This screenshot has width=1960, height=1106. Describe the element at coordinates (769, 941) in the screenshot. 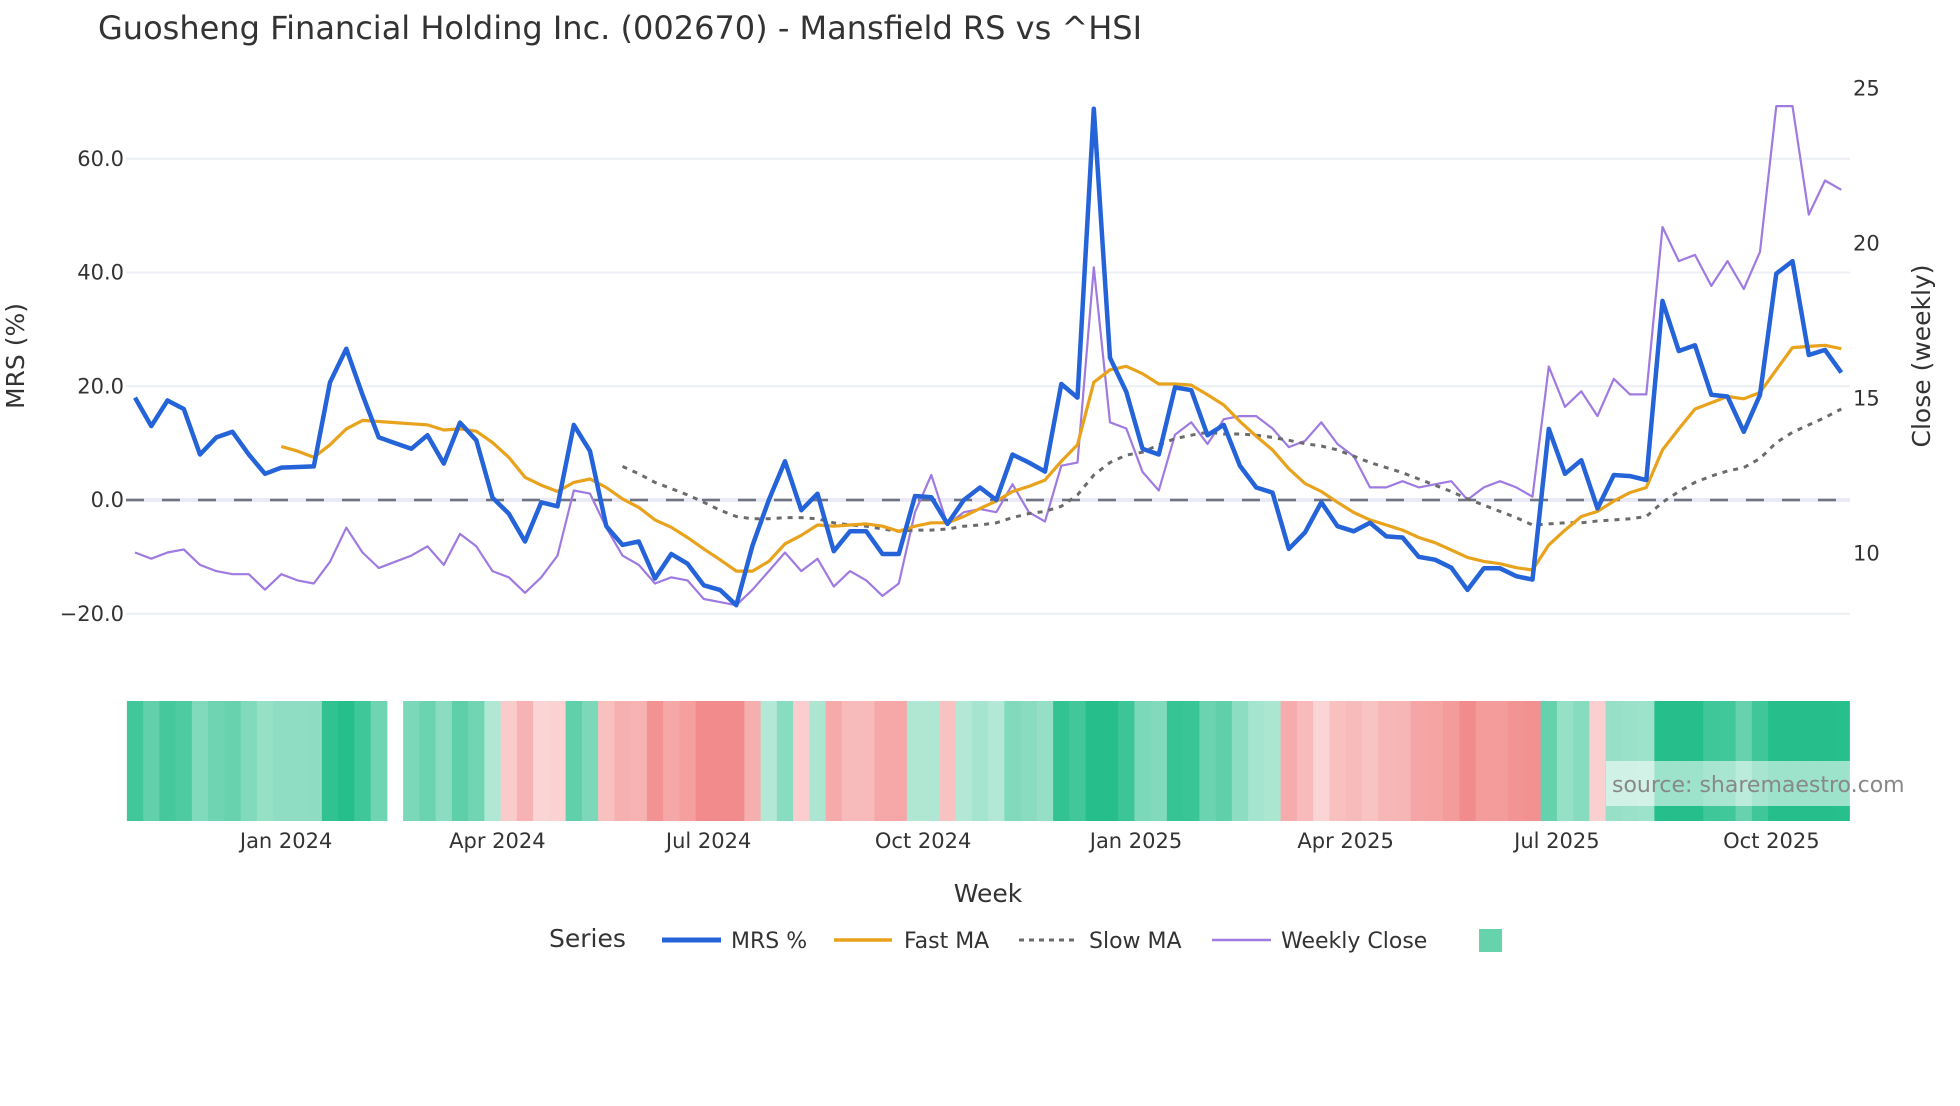

I see `legend-mrs-label: MRS %` at that location.